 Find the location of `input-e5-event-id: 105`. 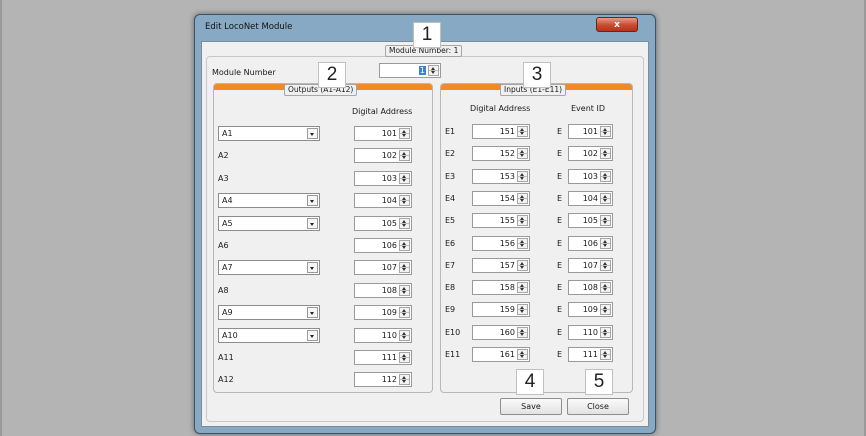

input-e5-event-id: 105 is located at coordinates (590, 220).